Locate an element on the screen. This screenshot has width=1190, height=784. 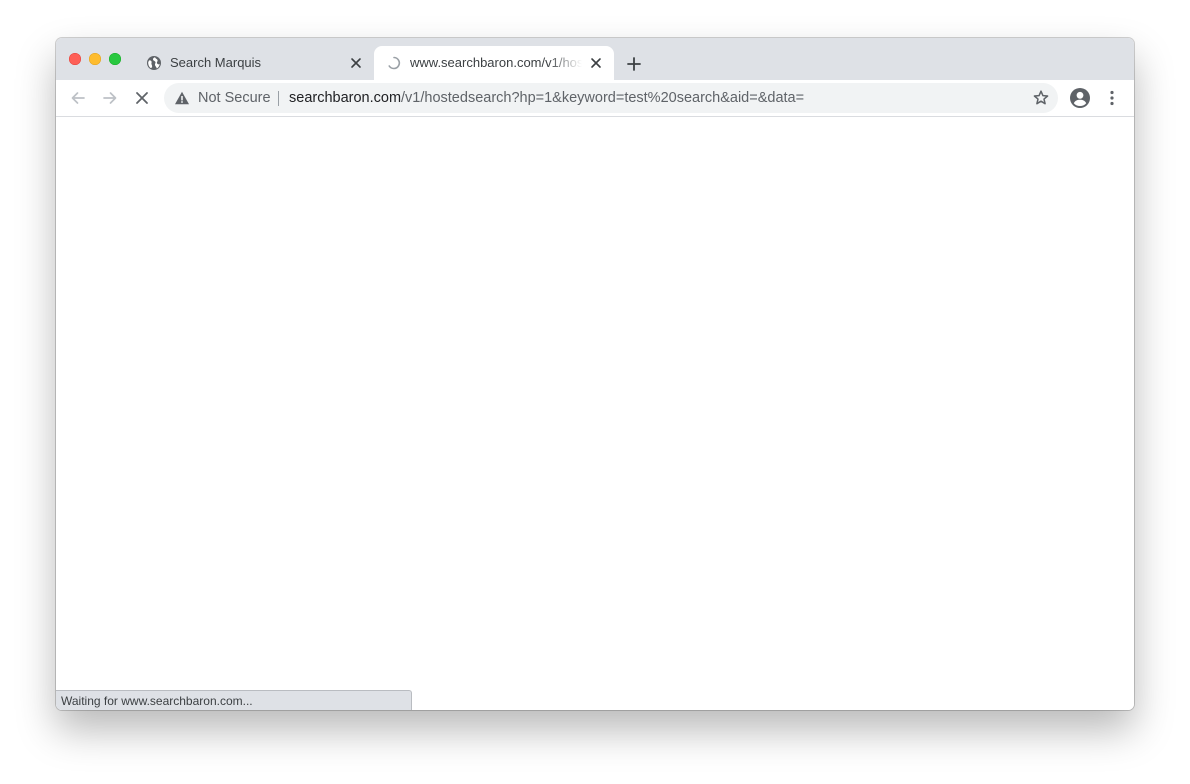
plus-icon is located at coordinates (634, 64).